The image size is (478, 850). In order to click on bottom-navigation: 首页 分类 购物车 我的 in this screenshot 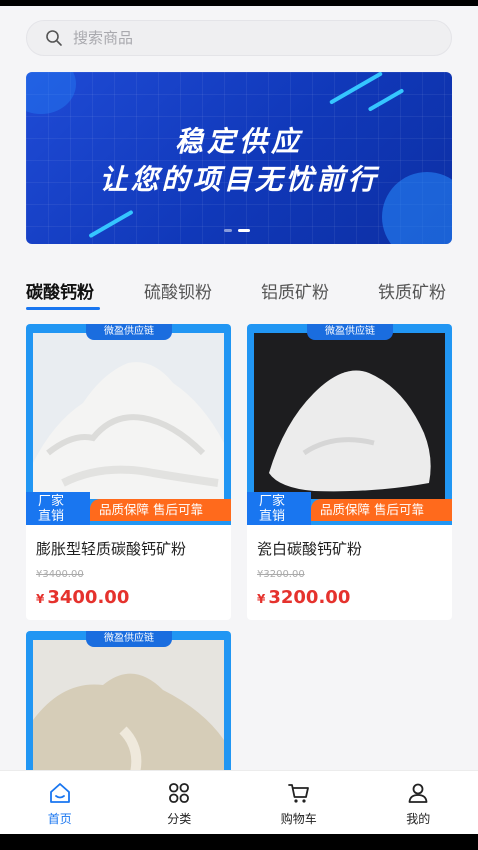, I will do `click(239, 802)`.